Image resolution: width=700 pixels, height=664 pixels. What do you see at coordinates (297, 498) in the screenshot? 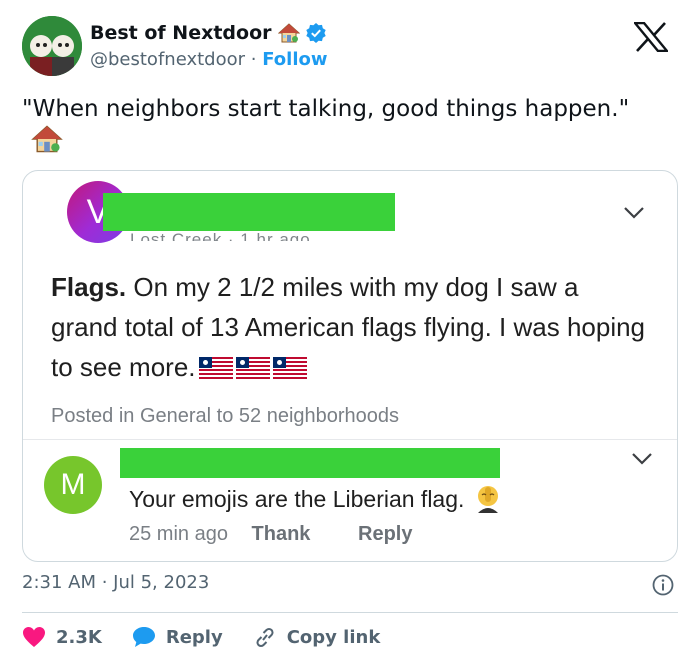
I see `reply-text-content: Your emojis are the Liberian flag.` at bounding box center [297, 498].